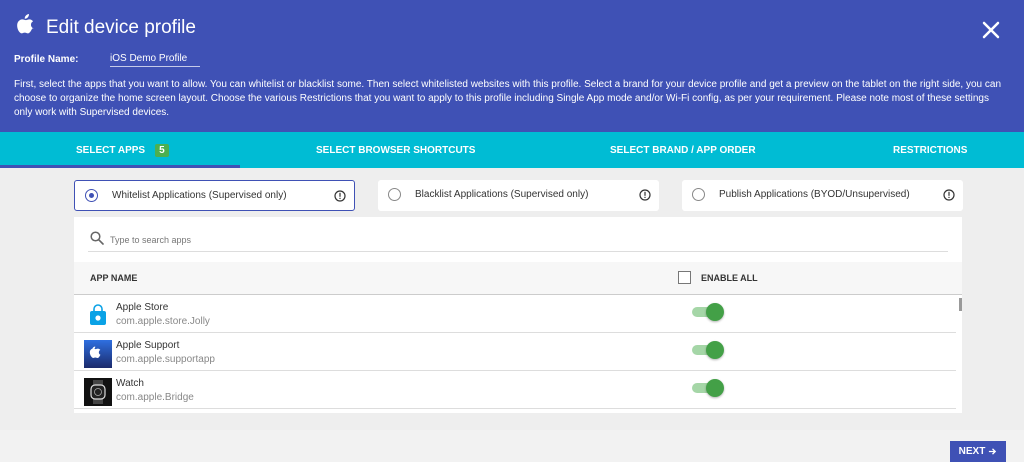 This screenshot has width=1024, height=462. Describe the element at coordinates (684, 277) in the screenshot. I see `enable-all-checkbox` at that location.